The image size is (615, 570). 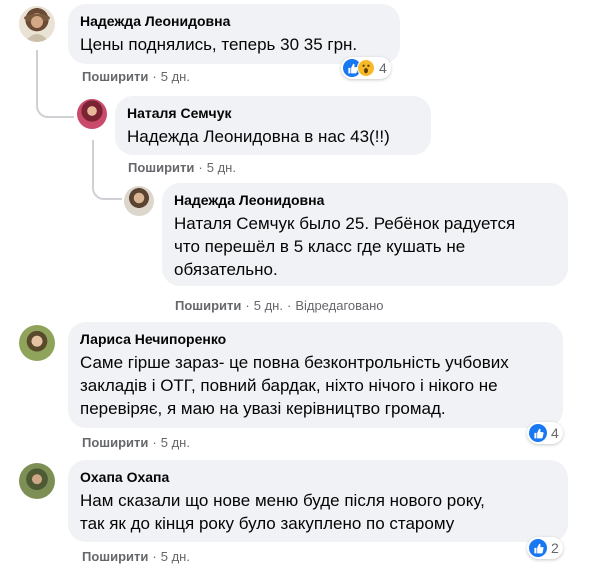 I want to click on text-line: Наталя Семчук было 25. Ребёнок радуется, so click(x=345, y=223).